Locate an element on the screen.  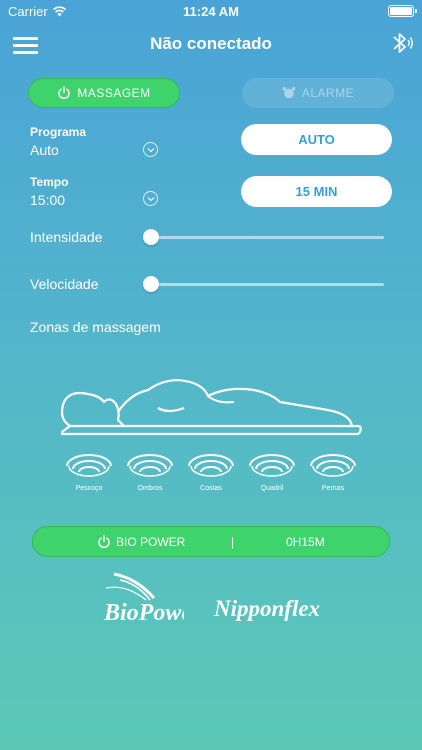
zone-neck: Pescoço is located at coordinates (89, 472).